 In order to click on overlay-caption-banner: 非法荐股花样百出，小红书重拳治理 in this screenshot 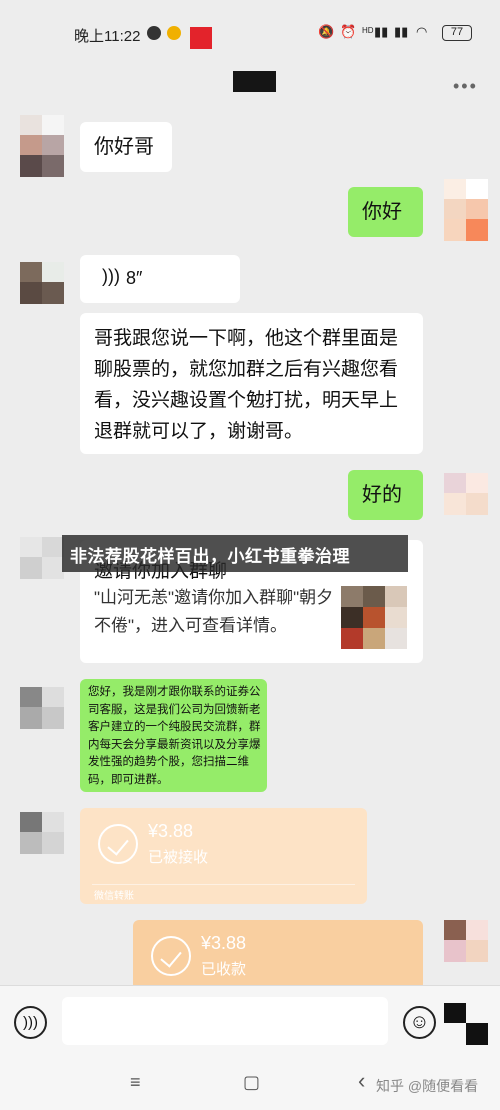, I will do `click(235, 553)`.